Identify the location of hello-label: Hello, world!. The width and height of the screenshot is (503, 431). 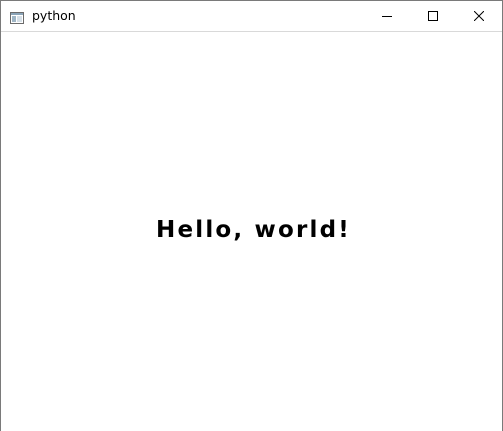
(253, 230).